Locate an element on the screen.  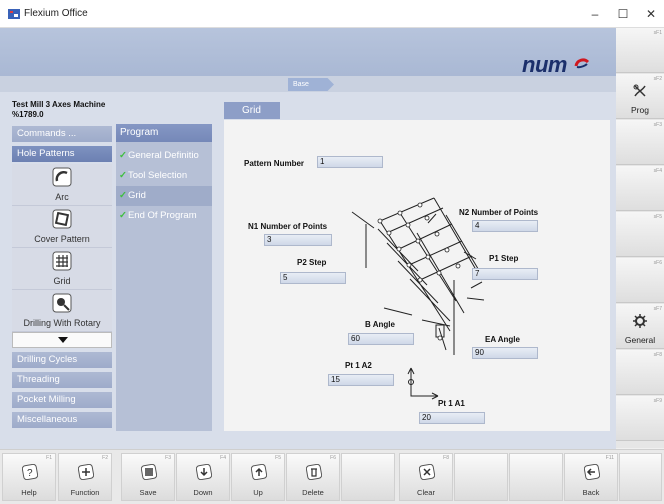
hole-patterns-item: Hole Patterns is located at coordinates (62, 154).